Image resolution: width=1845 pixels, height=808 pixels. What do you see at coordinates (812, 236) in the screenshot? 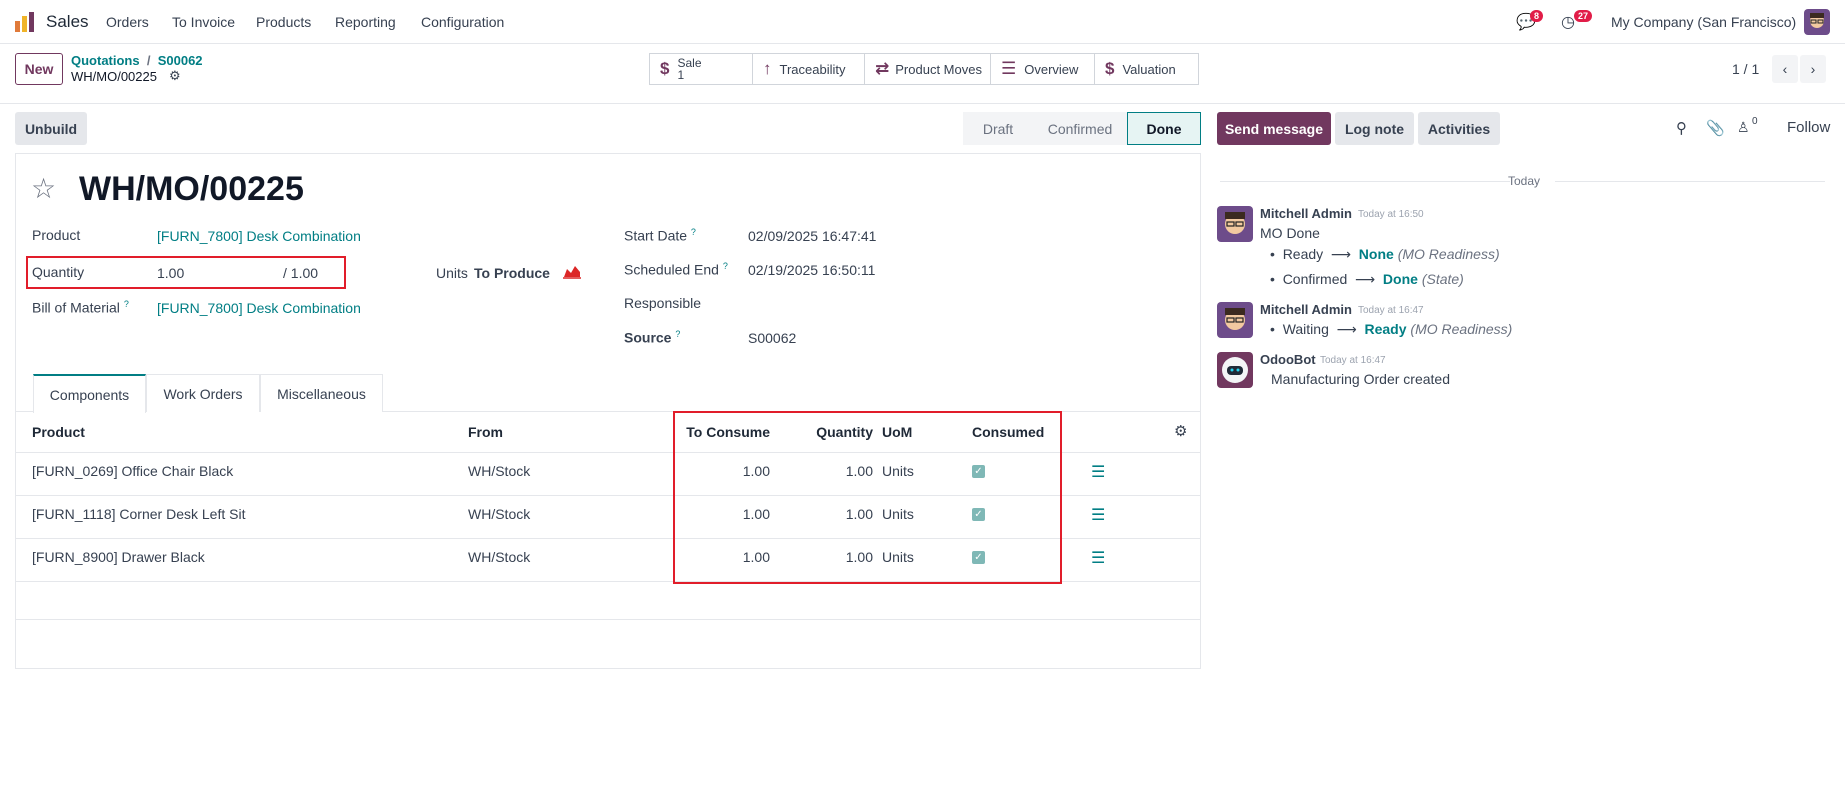
I see `start-date-field: 02/09/2025 16:47:41` at bounding box center [812, 236].